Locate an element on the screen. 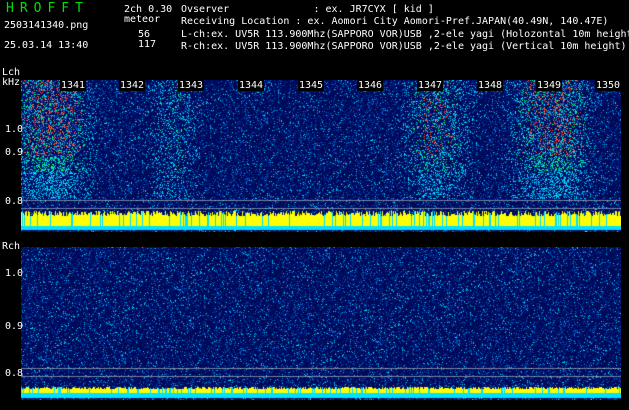  time-tick: 1344 is located at coordinates (251, 85).